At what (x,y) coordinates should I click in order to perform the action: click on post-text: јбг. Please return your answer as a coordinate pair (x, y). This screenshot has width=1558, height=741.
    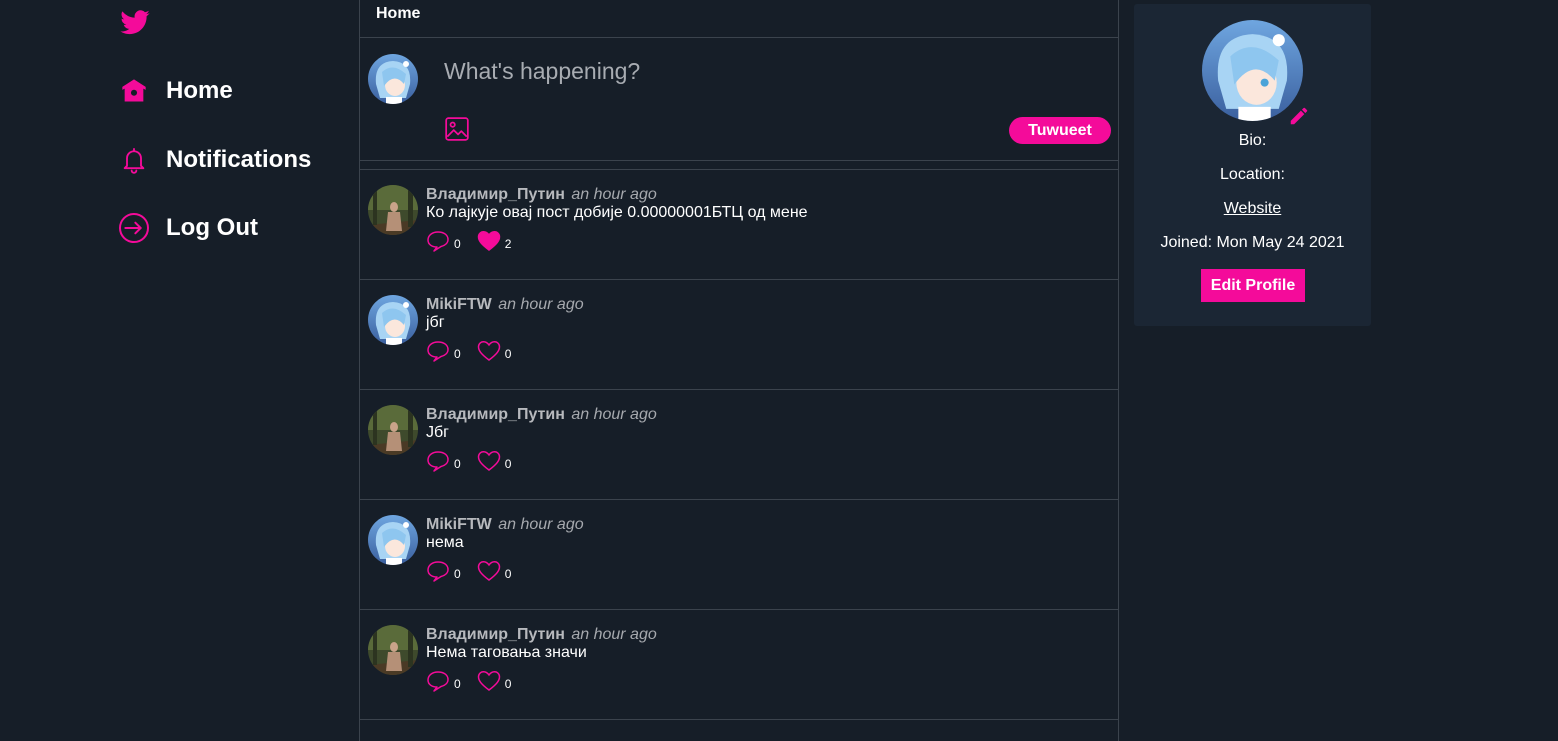
    Looking at the image, I should click on (435, 322).